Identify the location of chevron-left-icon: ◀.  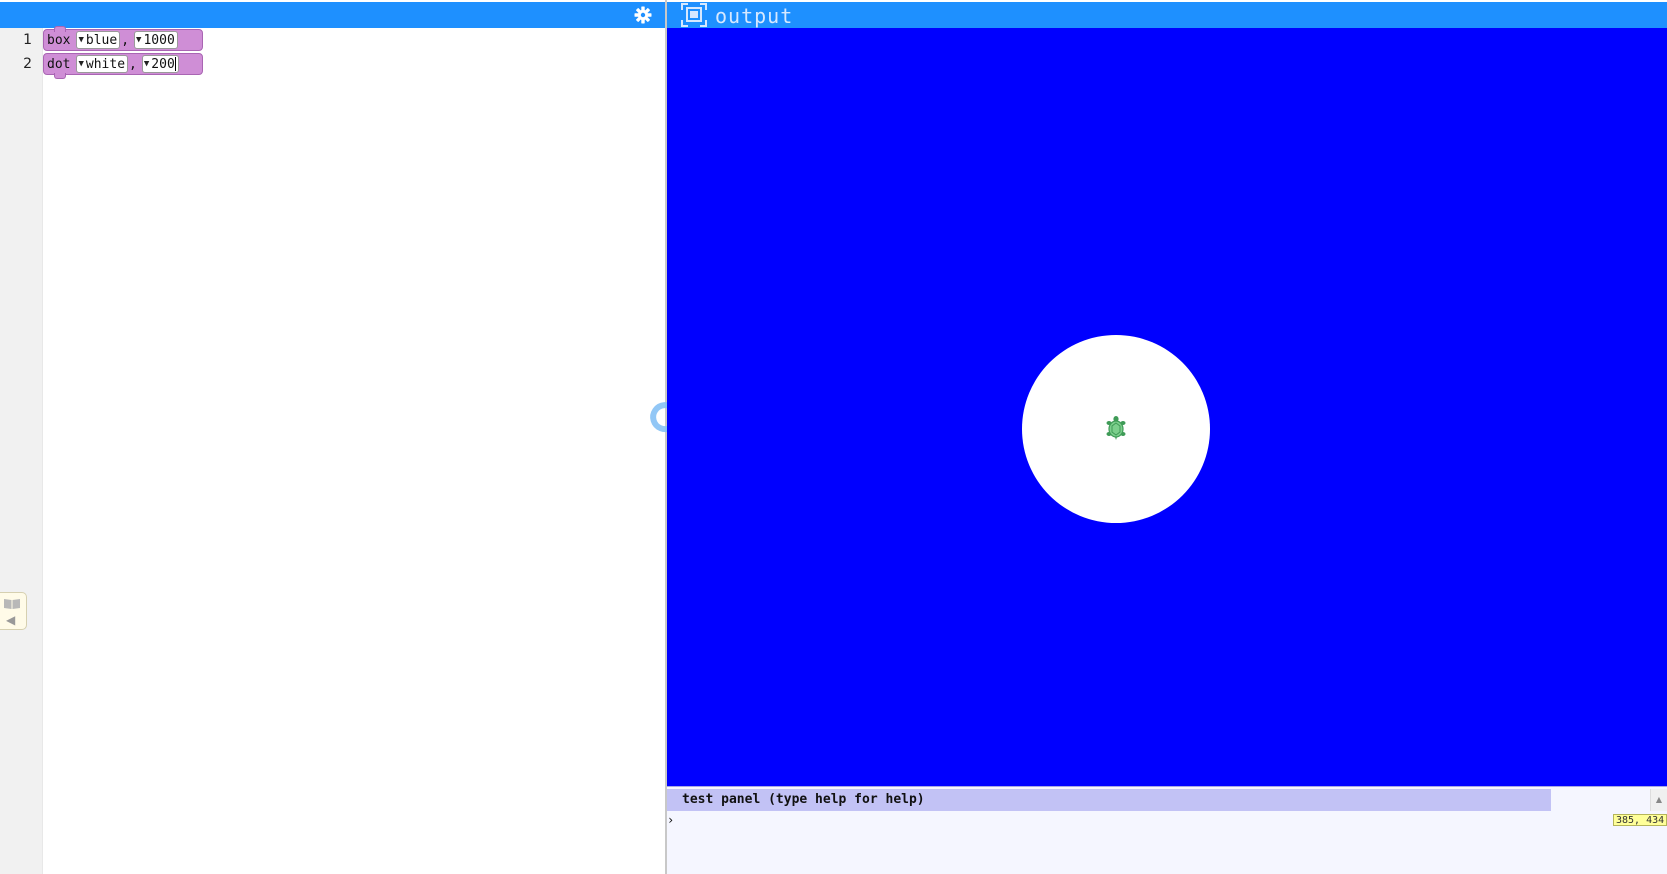
(11, 620).